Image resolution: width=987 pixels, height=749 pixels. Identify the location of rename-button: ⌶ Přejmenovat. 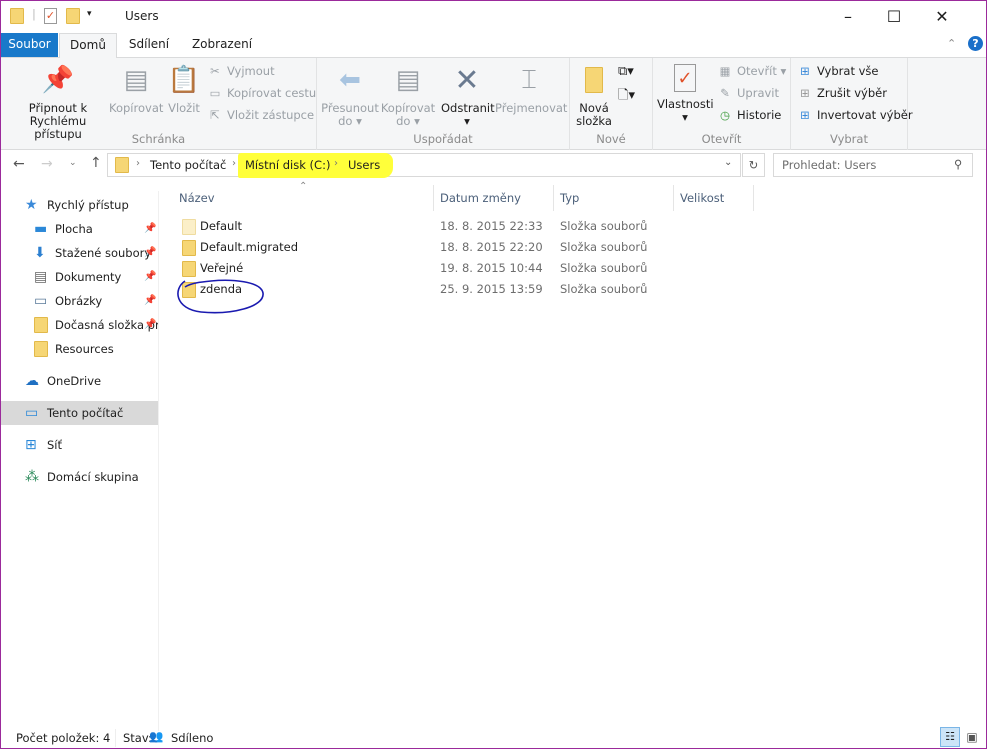
(531, 89).